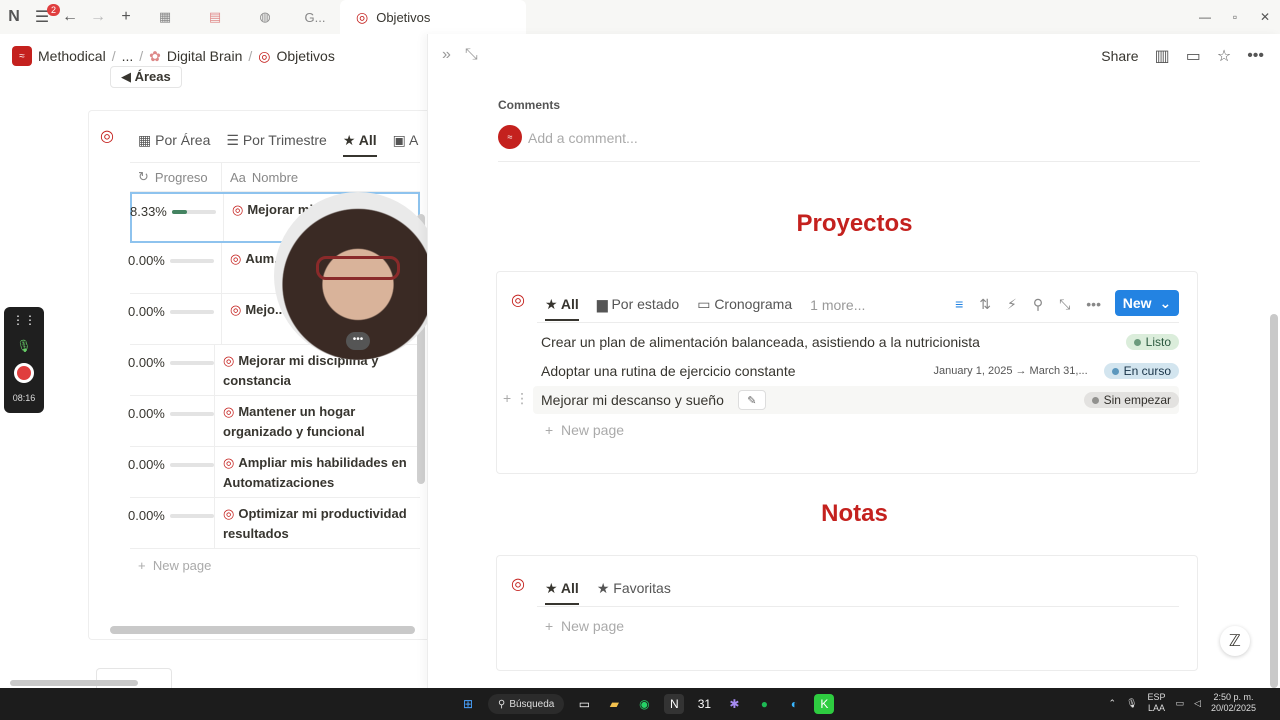  What do you see at coordinates (234, 140) in the screenshot?
I see `list-icon: ☰` at bounding box center [234, 140].